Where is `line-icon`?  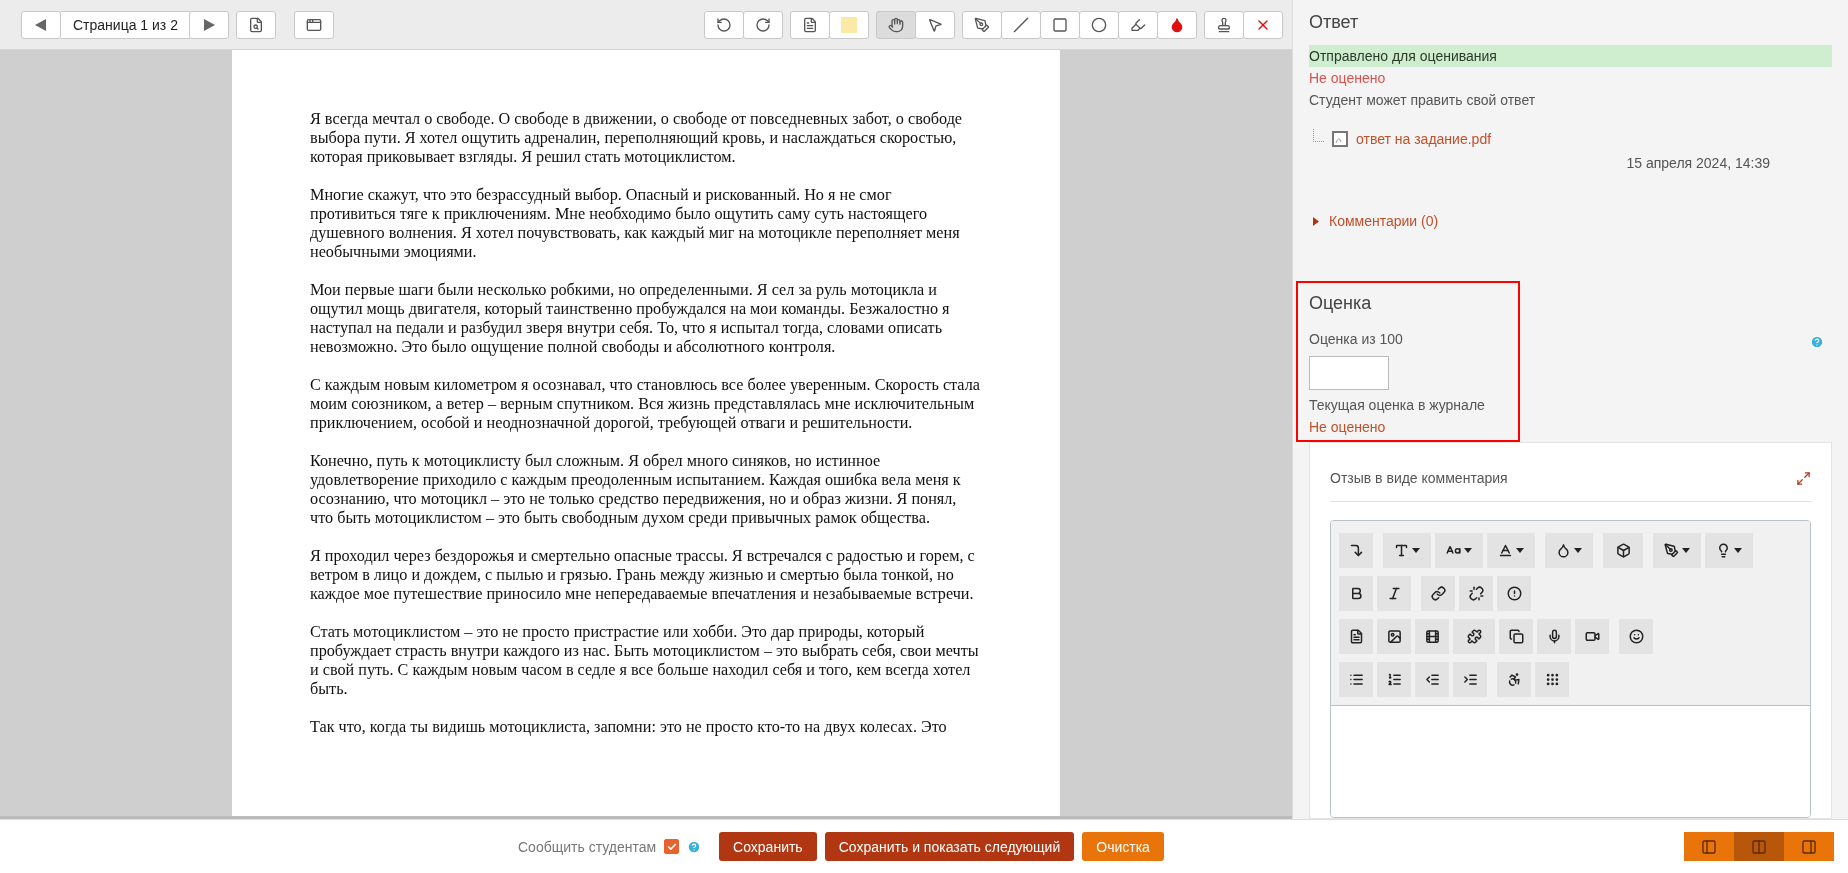 line-icon is located at coordinates (1021, 24).